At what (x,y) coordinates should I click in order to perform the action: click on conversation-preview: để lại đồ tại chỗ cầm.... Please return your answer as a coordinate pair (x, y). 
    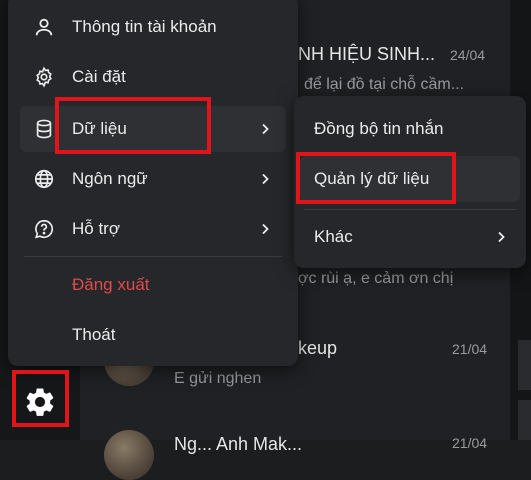
    Looking at the image, I should click on (384, 84).